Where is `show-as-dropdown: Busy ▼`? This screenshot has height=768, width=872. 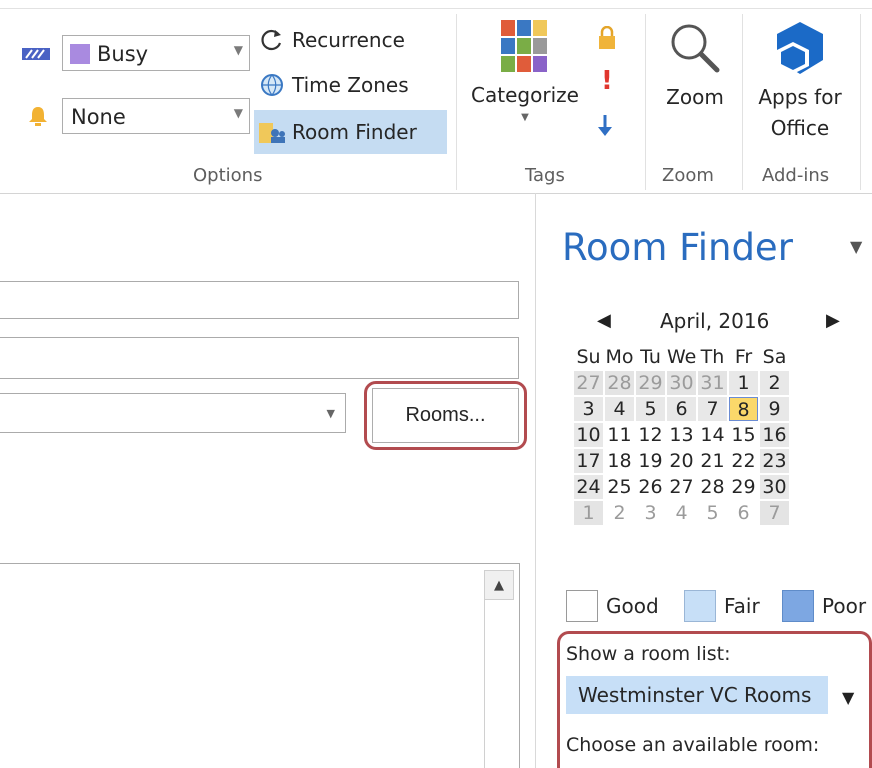
show-as-dropdown: Busy ▼ is located at coordinates (156, 53).